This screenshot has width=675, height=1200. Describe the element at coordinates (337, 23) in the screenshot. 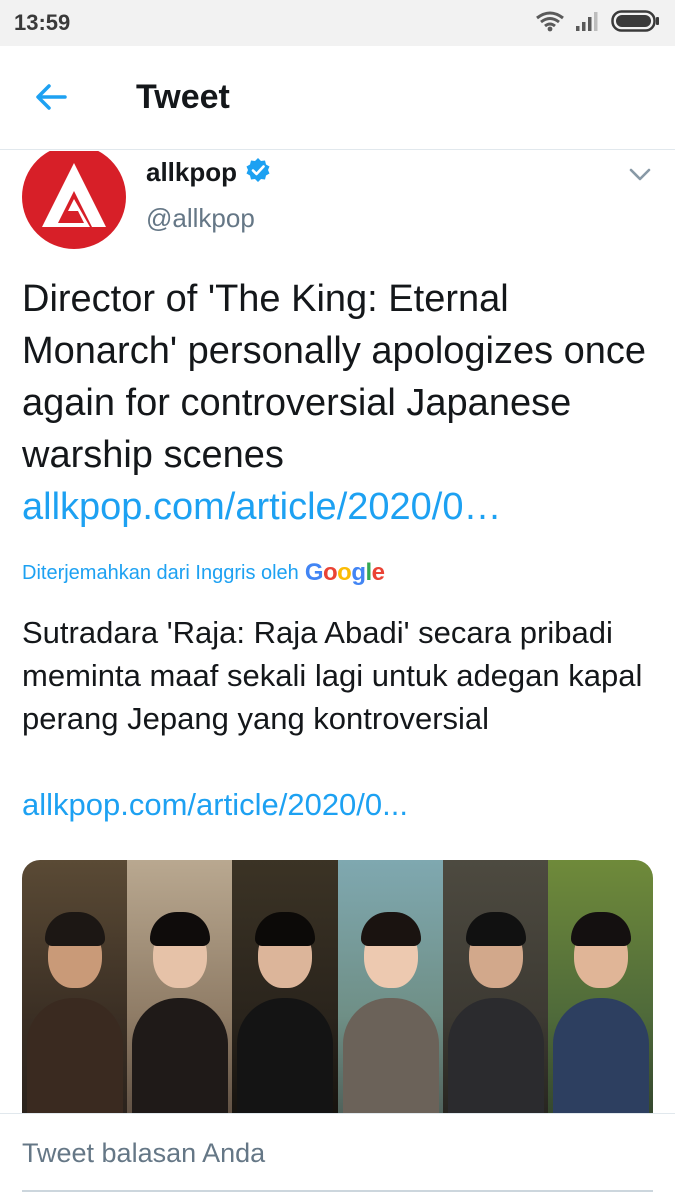

I see `status-bar: 13:59` at that location.